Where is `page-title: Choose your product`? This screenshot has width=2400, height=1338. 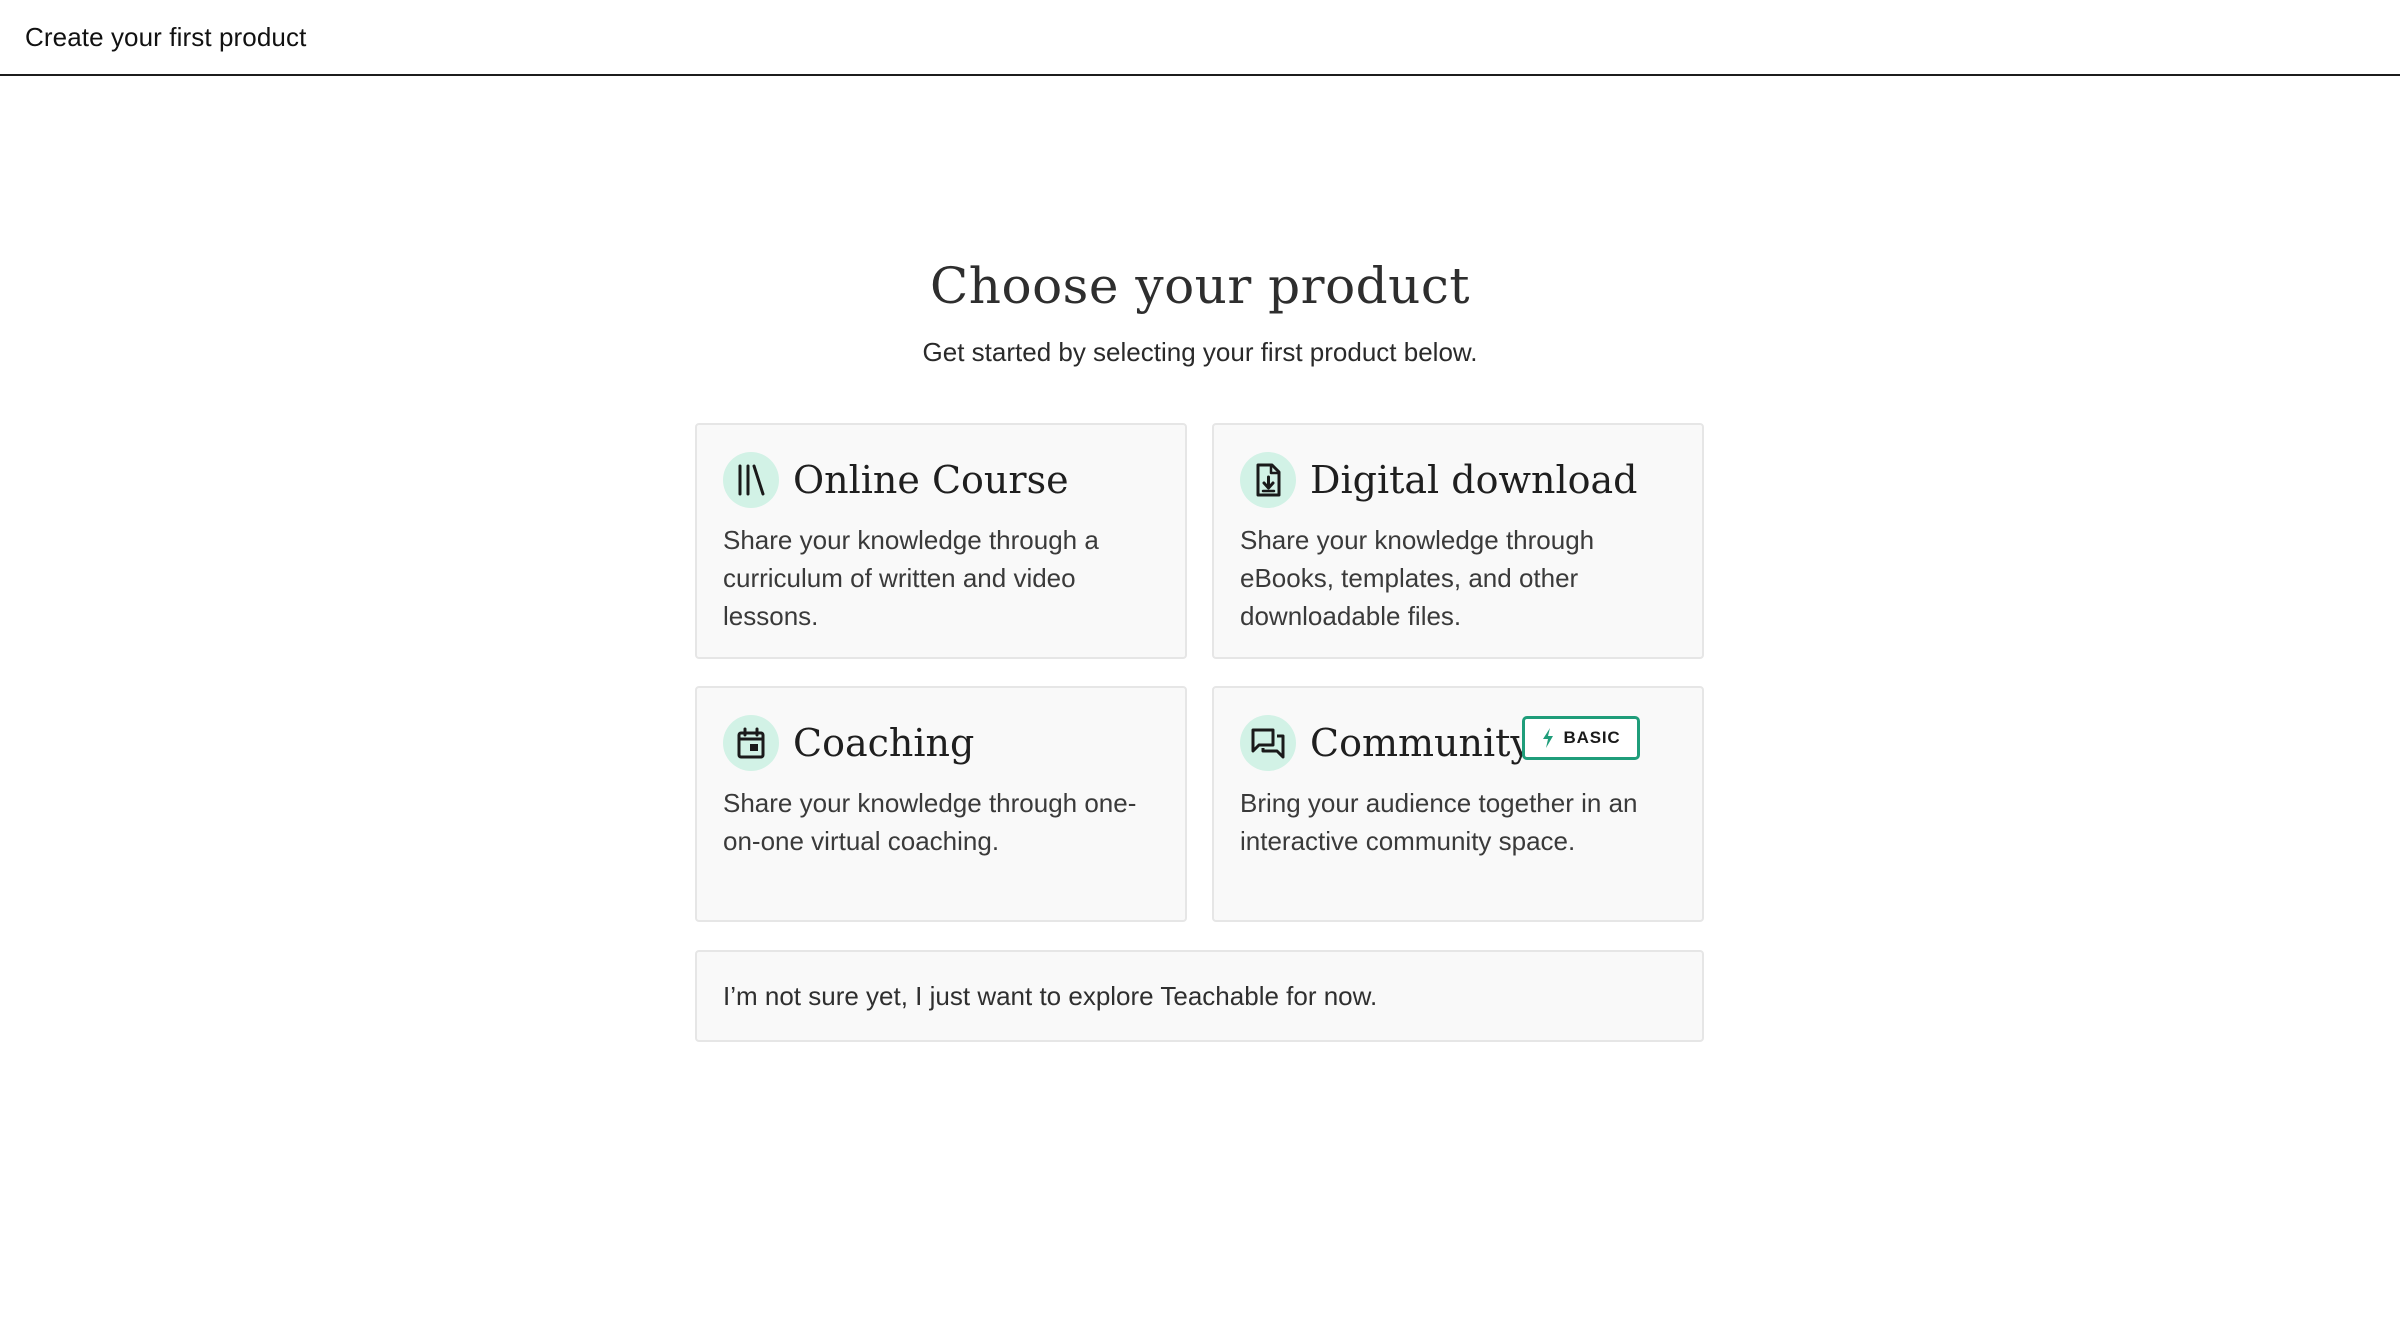 page-title: Choose your product is located at coordinates (1200, 286).